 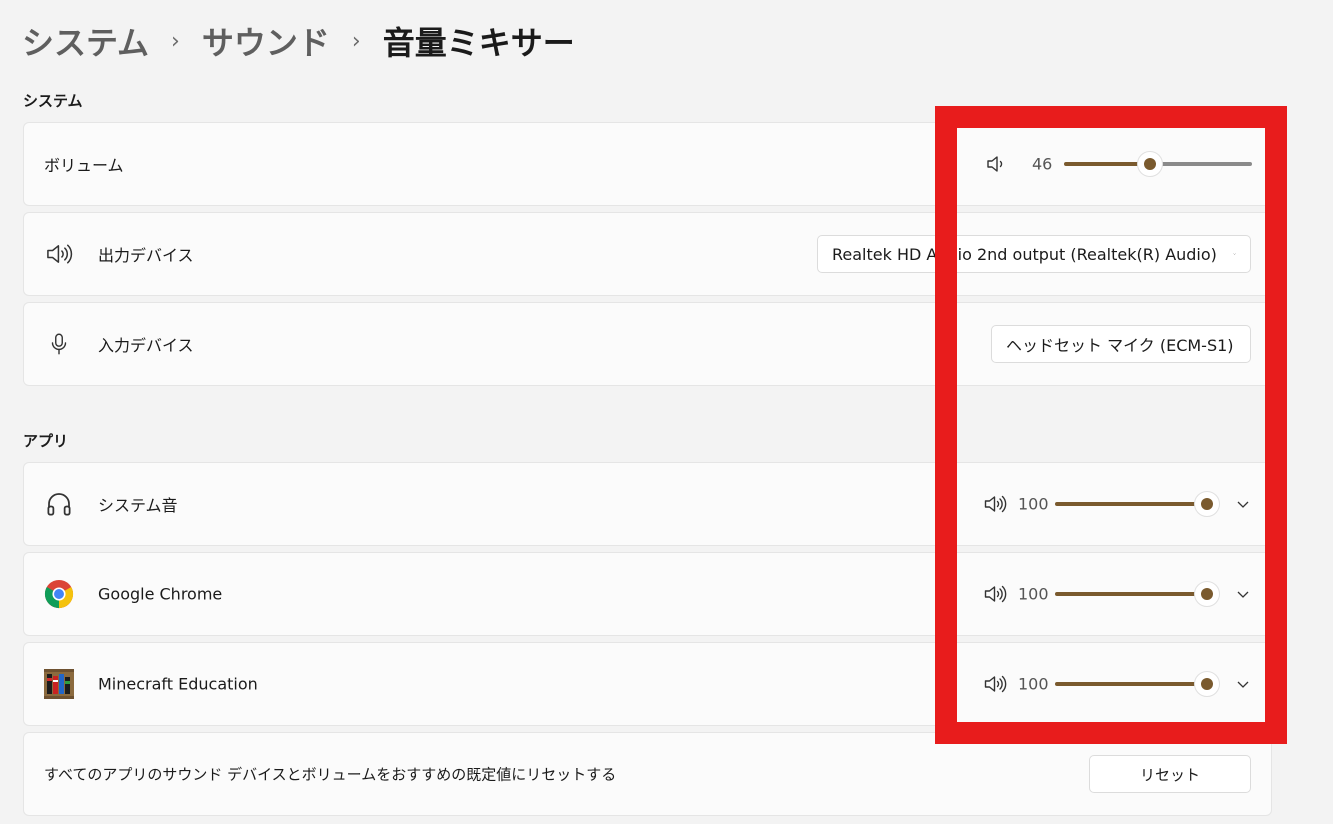 What do you see at coordinates (146, 255) in the screenshot?
I see `output-device-label: 出力デバイス` at bounding box center [146, 255].